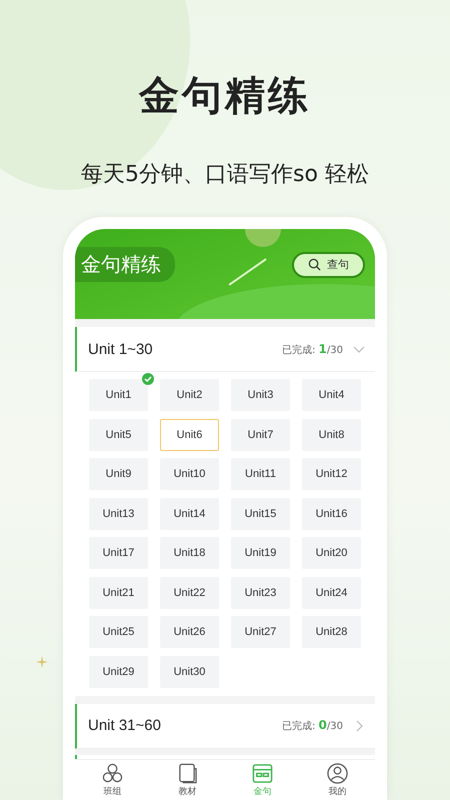  I want to click on unit-button: Unit11, so click(260, 474).